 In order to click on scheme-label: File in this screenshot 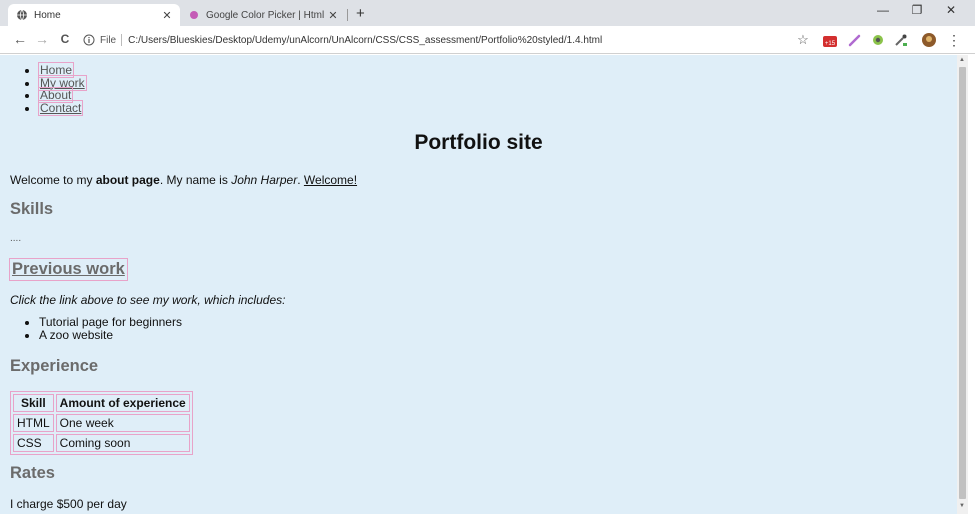, I will do `click(108, 40)`.